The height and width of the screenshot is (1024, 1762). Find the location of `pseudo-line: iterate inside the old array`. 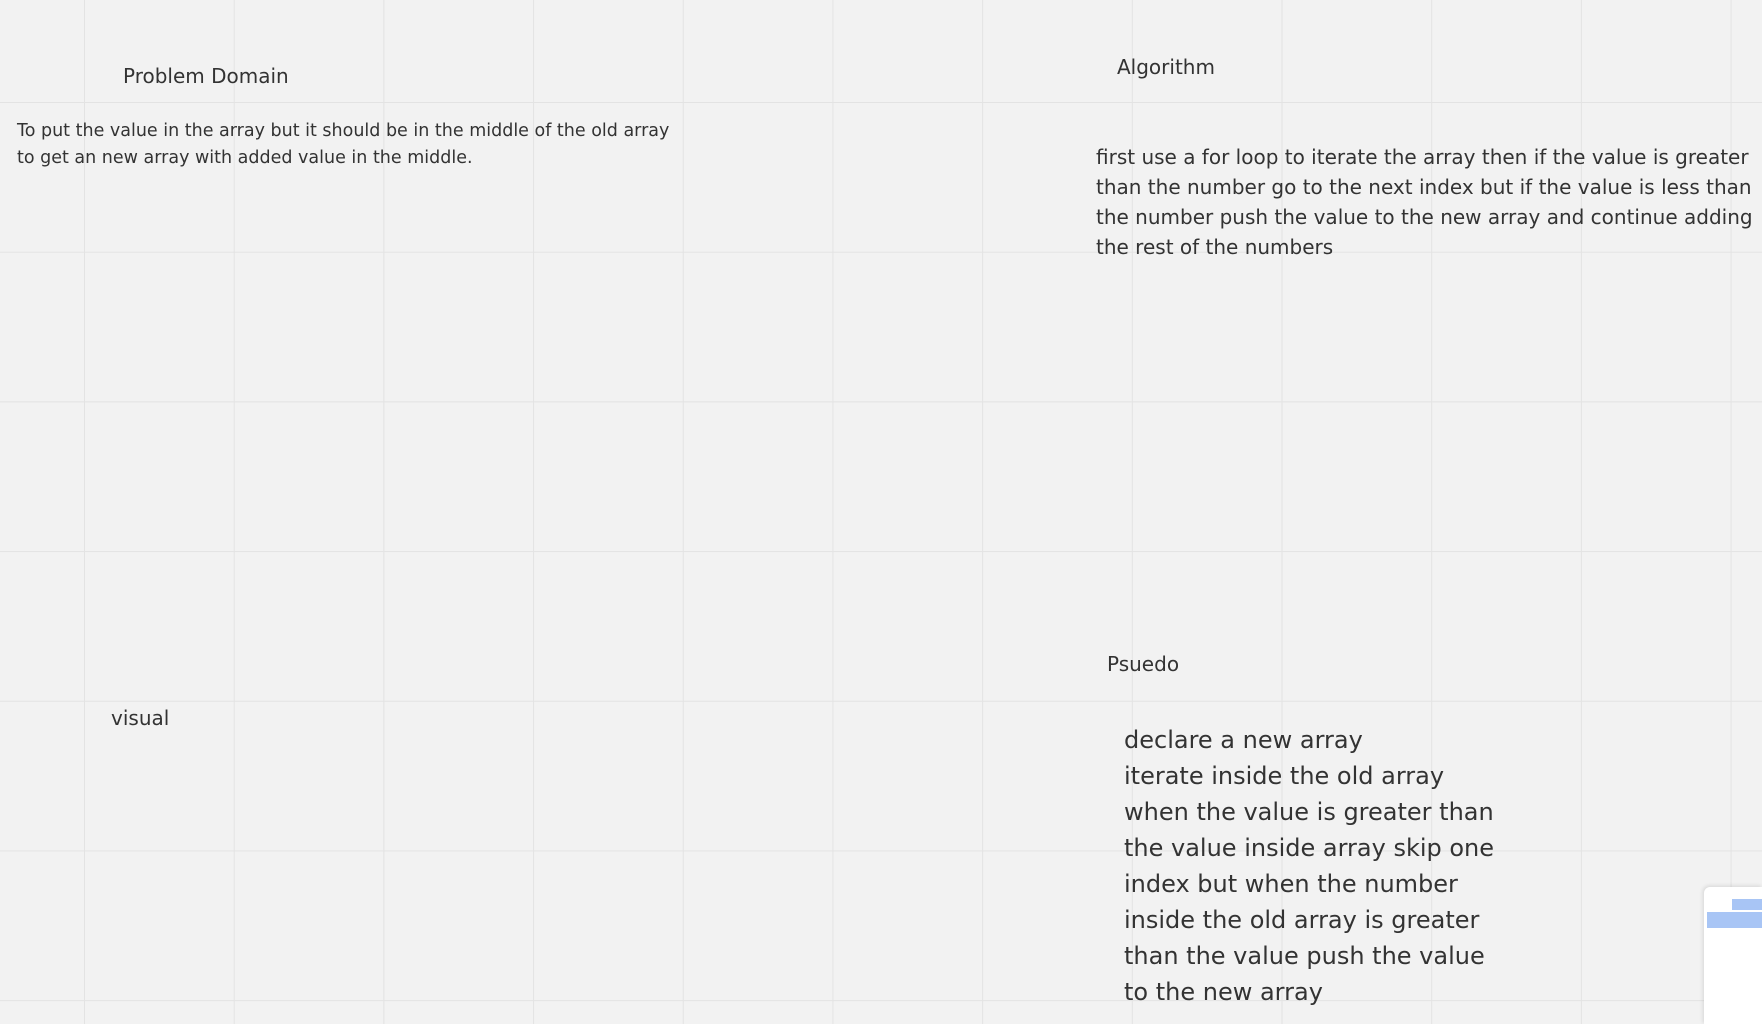

pseudo-line: iterate inside the old array is located at coordinates (1284, 776).